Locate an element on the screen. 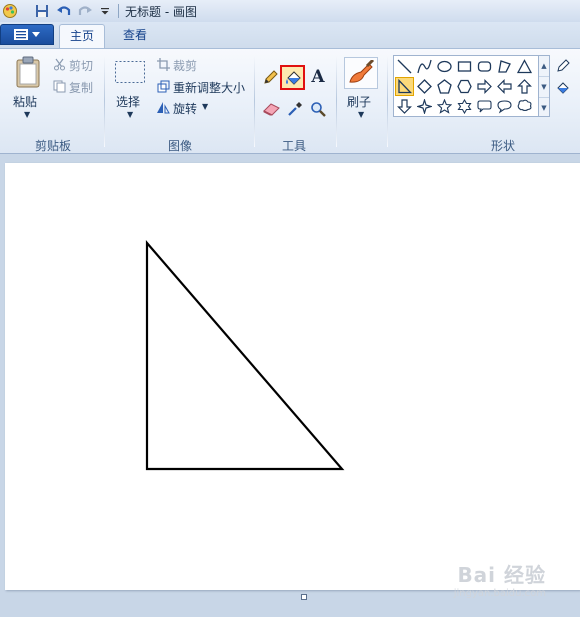 The width and height of the screenshot is (580, 617). eraser-tool is located at coordinates (271, 109).